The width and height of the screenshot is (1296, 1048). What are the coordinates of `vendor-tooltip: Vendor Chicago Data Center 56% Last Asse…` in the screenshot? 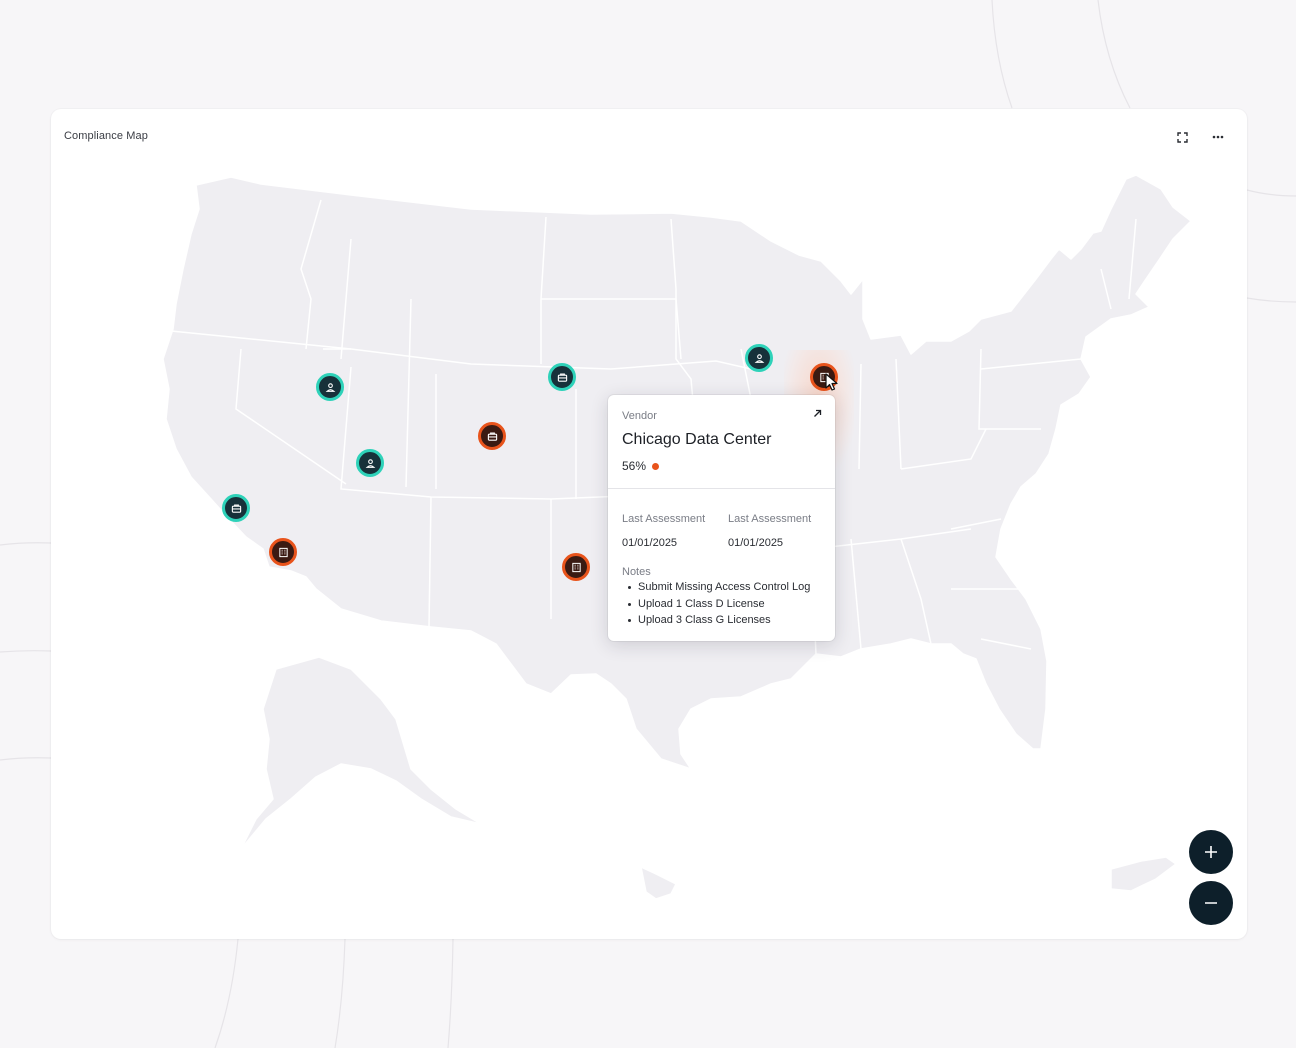 It's located at (721, 518).